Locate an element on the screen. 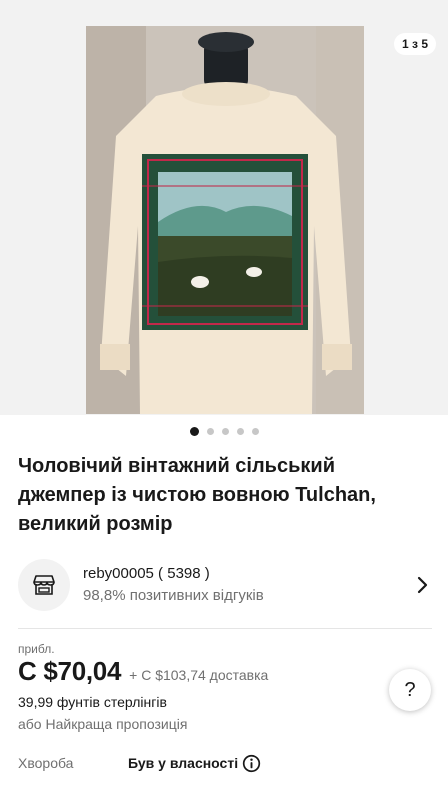  seller-feedback: 98,8% позитивних відгуків is located at coordinates (173, 595).